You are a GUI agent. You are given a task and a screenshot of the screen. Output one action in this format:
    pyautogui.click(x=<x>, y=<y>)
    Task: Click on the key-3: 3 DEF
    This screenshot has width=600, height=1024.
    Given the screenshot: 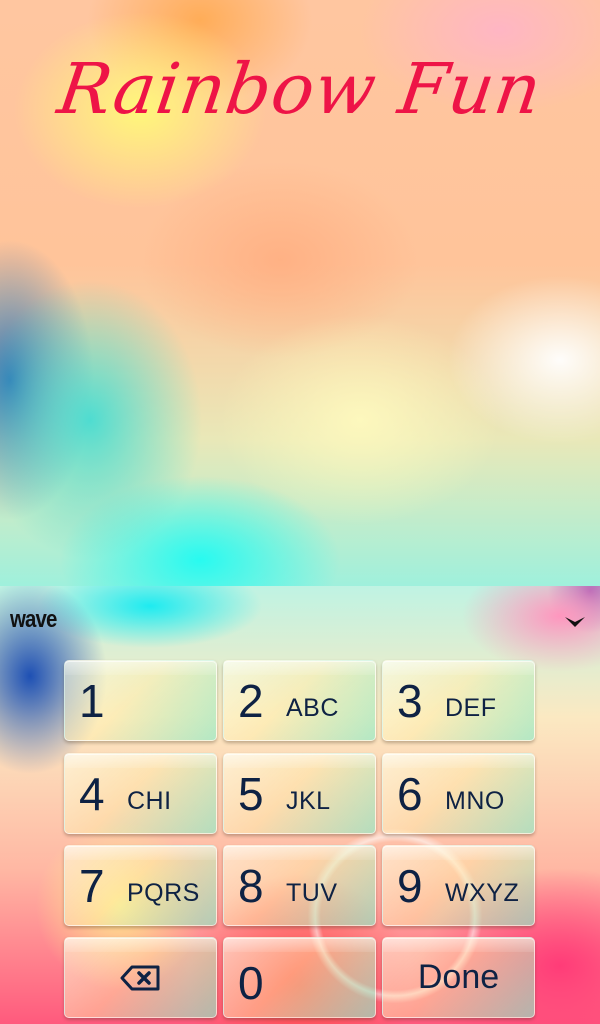 What is the action you would take?
    pyautogui.click(x=458, y=700)
    